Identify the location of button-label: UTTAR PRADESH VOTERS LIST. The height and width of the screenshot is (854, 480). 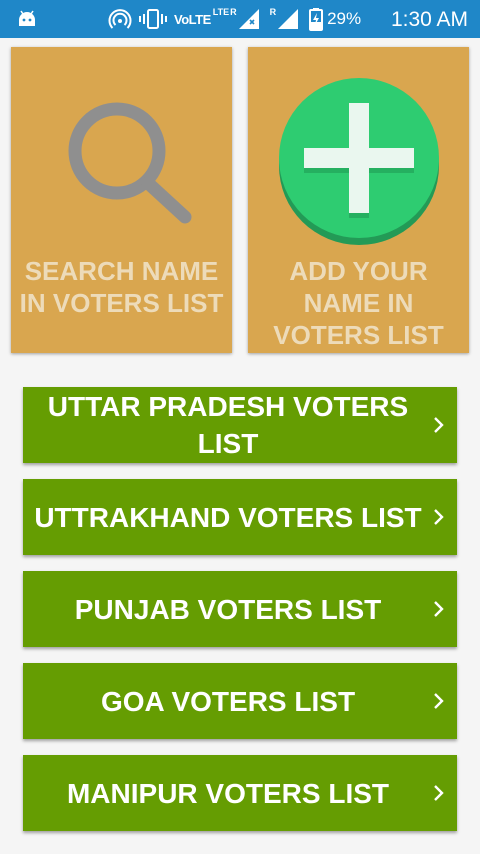
(228, 425).